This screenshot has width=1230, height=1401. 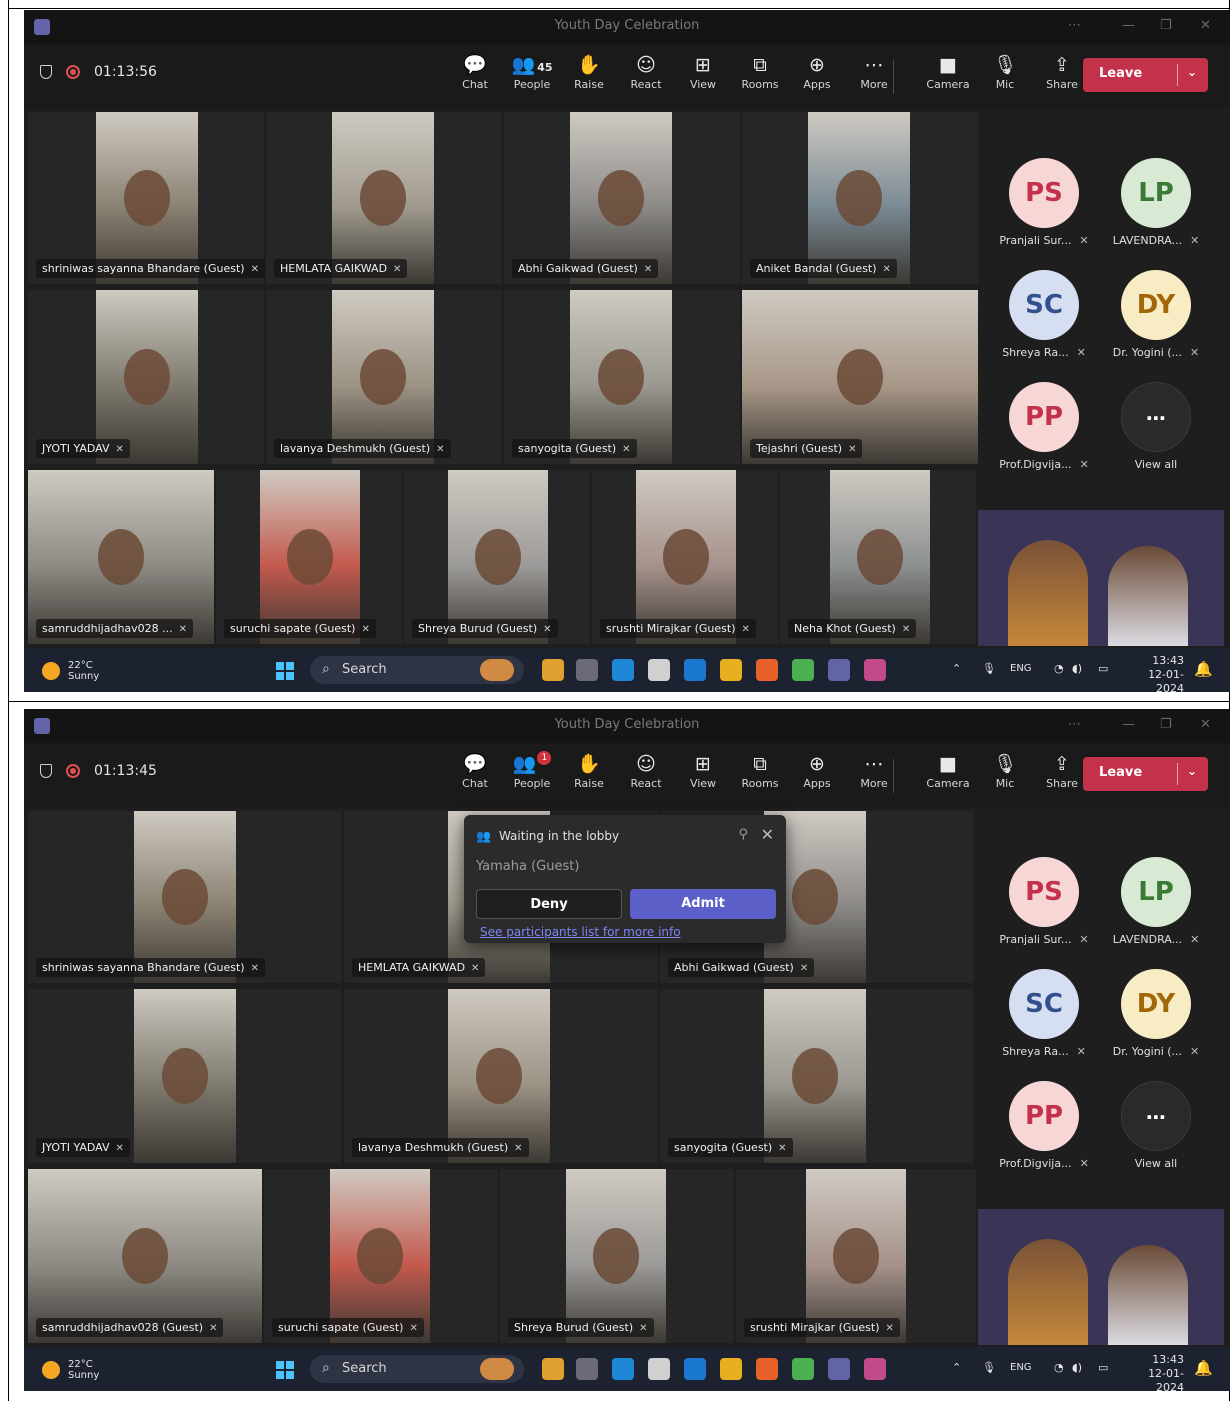 What do you see at coordinates (1192, 771) in the screenshot?
I see `chevron-down-icon: ⌄` at bounding box center [1192, 771].